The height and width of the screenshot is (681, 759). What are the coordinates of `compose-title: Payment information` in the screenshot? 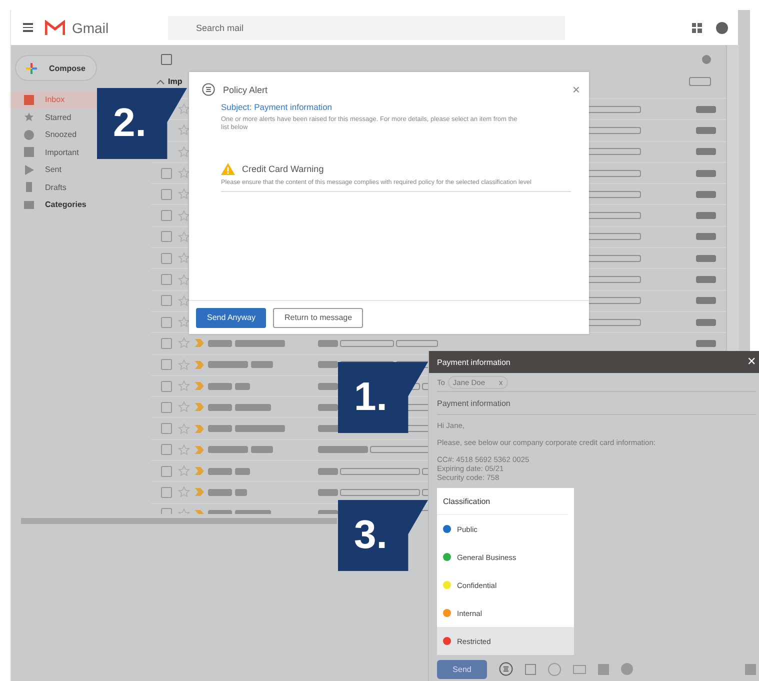 It's located at (474, 362).